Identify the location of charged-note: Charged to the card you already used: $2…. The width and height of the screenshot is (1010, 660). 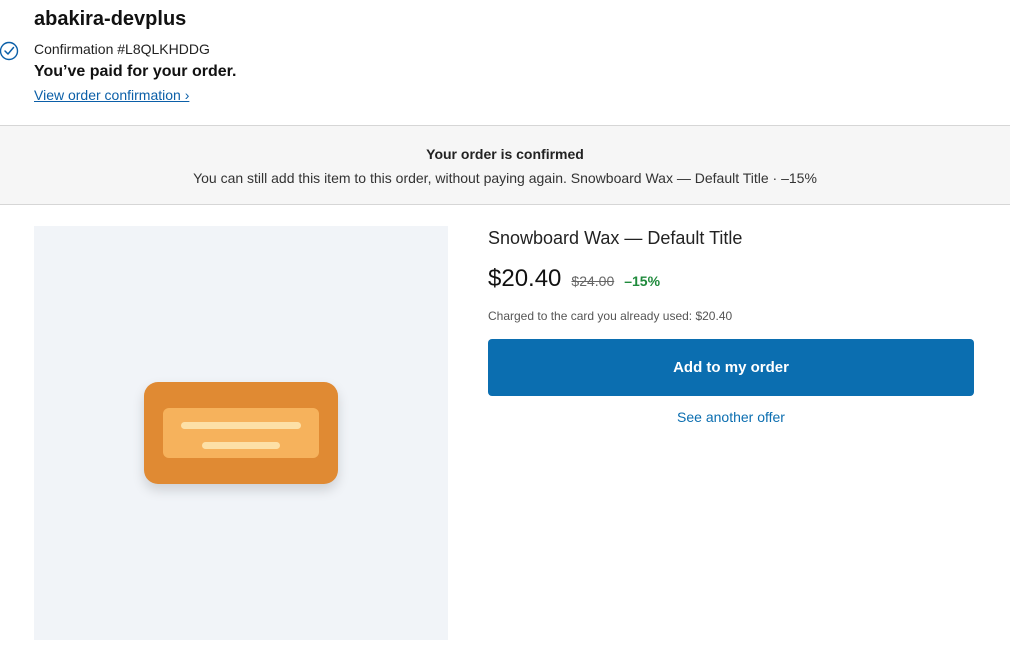
(610, 316).